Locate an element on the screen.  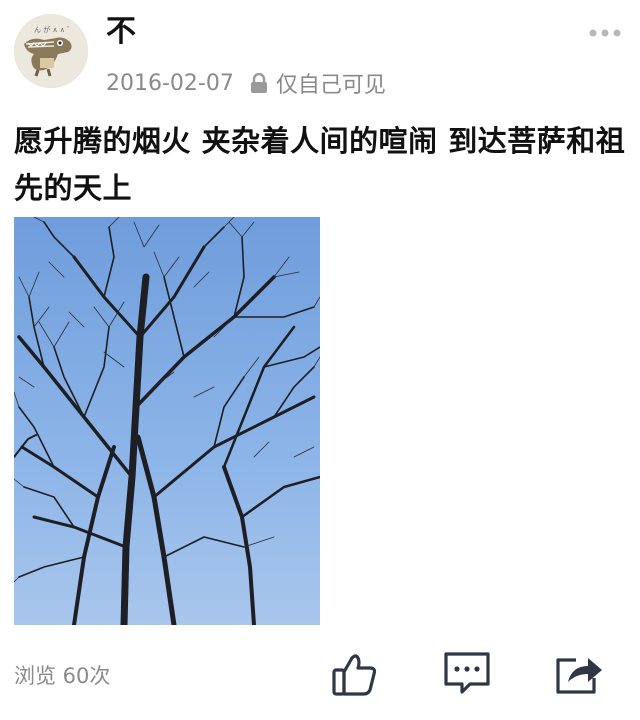
lock-icon is located at coordinates (258, 83).